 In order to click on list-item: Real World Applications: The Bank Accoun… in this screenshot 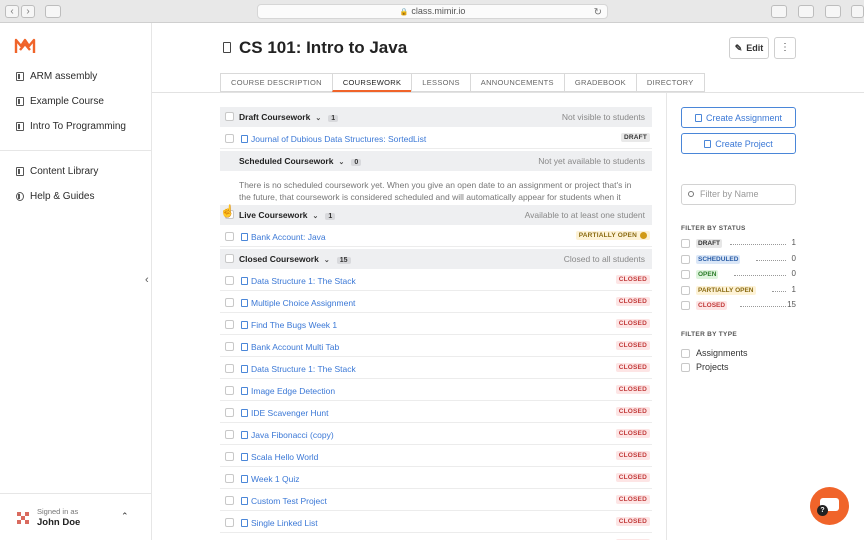, I will do `click(436, 537)`.